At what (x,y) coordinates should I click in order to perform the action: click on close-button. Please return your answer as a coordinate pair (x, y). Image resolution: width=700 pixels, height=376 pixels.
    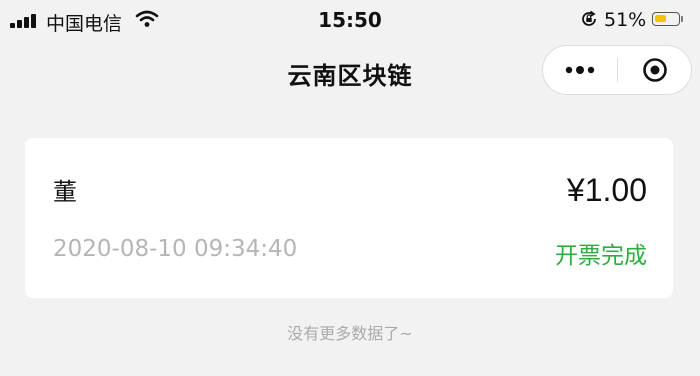
    Looking at the image, I should click on (654, 70).